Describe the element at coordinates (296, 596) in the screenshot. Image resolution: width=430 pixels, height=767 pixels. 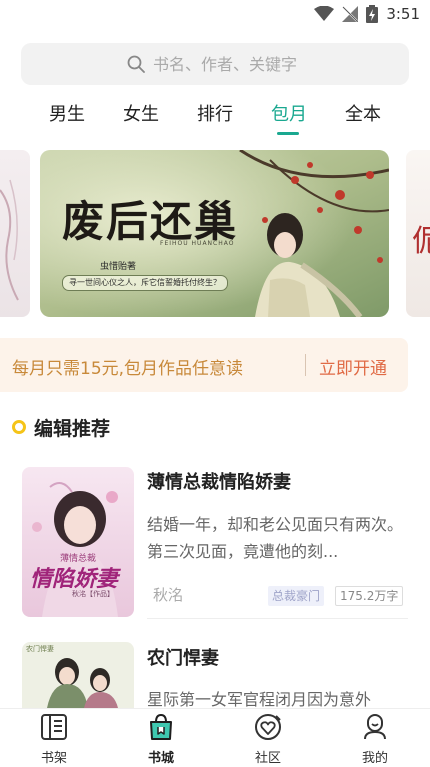
I see `category-tag: 总裁豪门` at that location.